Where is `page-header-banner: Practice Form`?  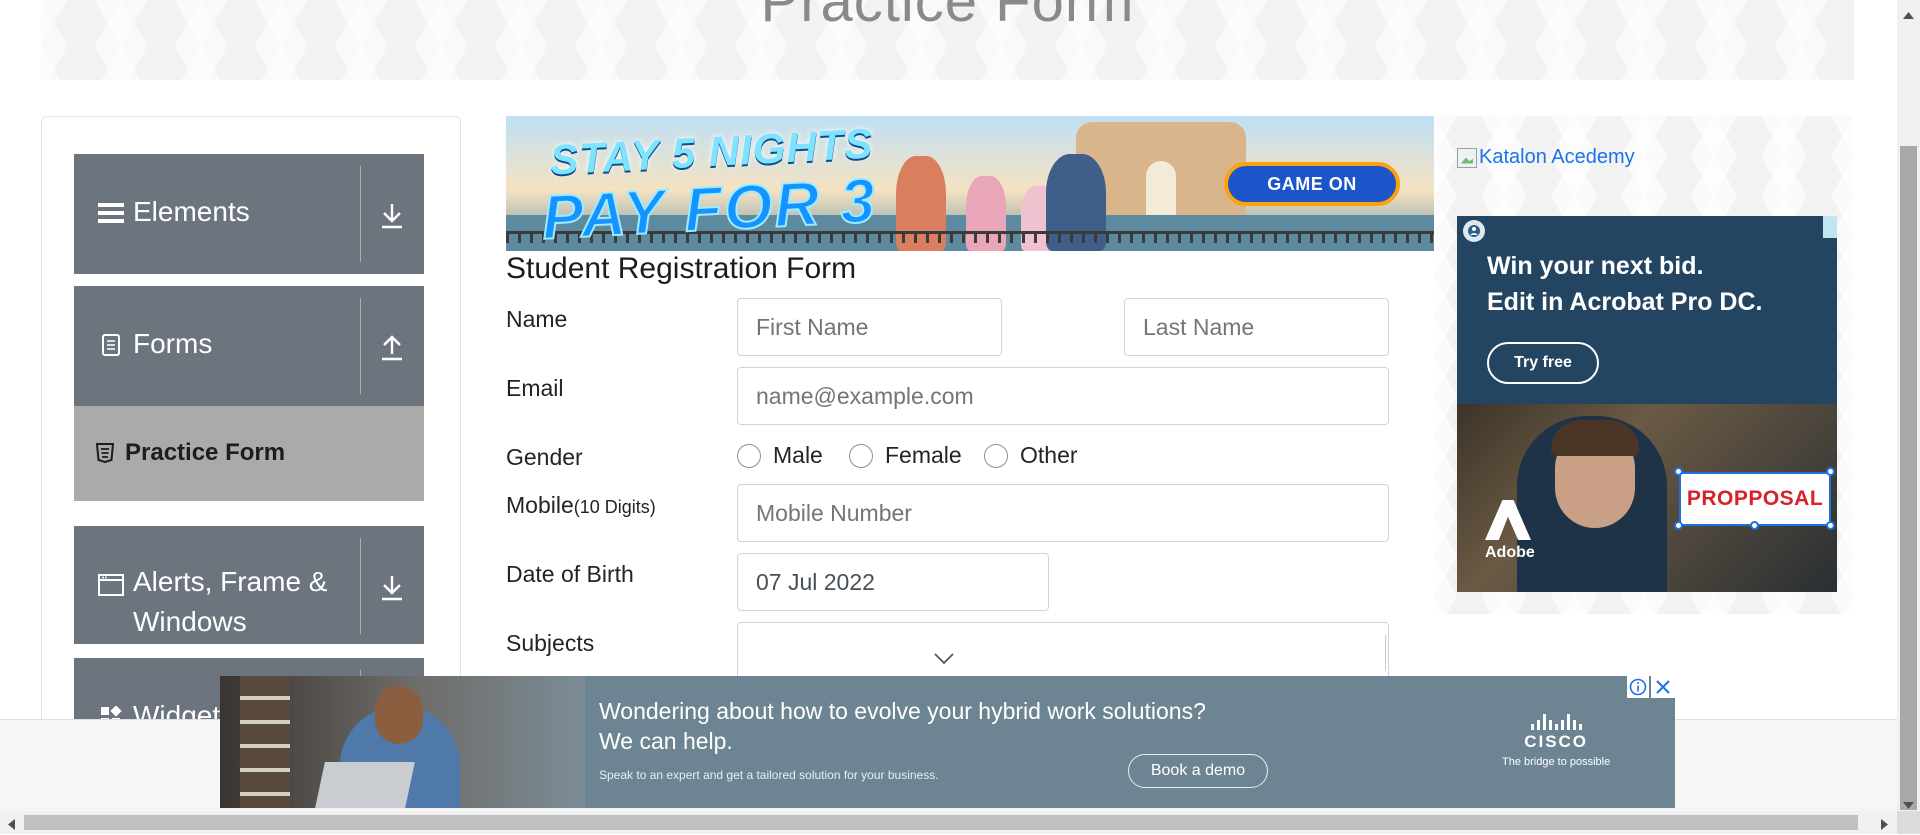 page-header-banner: Practice Form is located at coordinates (947, 40).